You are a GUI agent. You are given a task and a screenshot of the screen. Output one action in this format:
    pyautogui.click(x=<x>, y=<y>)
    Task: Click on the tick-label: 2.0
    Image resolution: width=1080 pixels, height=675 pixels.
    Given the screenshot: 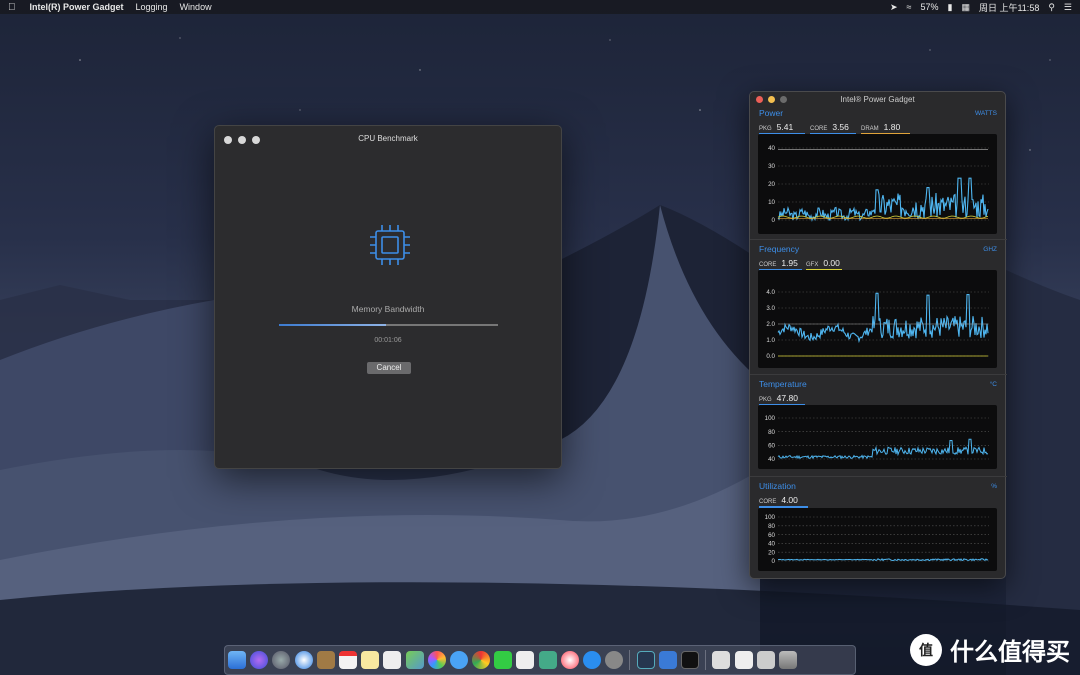 What is the action you would take?
    pyautogui.click(x=770, y=324)
    